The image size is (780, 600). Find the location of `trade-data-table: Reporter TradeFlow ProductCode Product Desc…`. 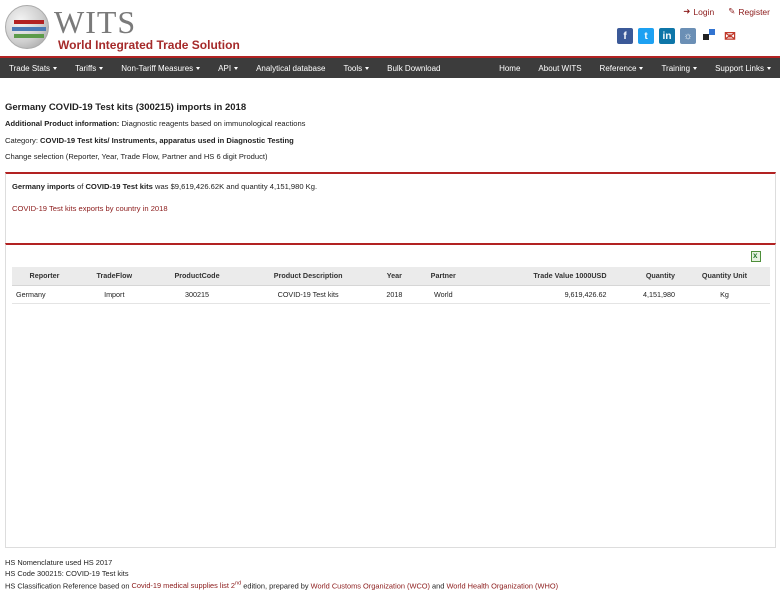

trade-data-table: Reporter TradeFlow ProductCode Product Desc… is located at coordinates (391, 285).